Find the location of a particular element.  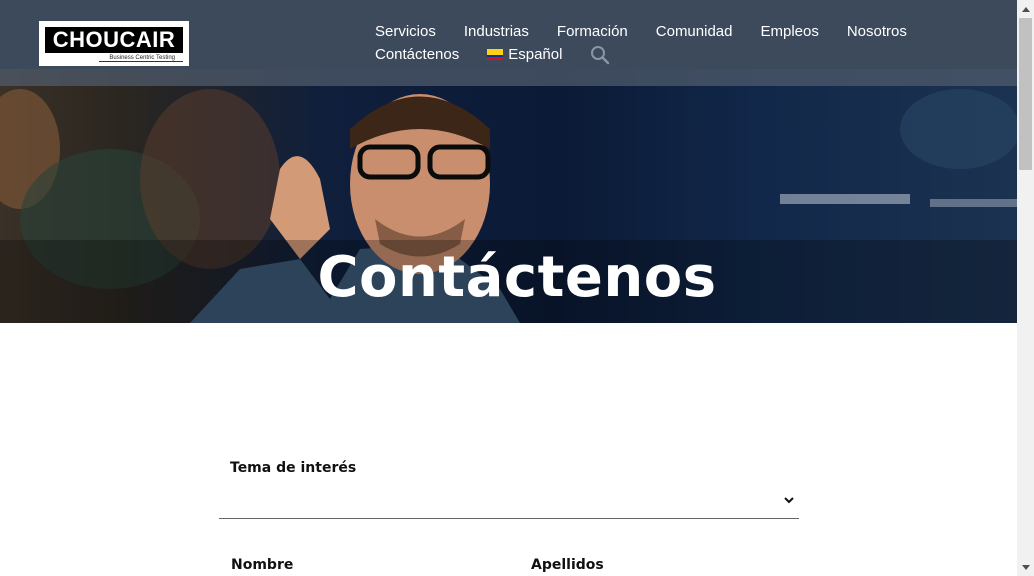

nav-item-contactenos: Contáctenos is located at coordinates (417, 54).